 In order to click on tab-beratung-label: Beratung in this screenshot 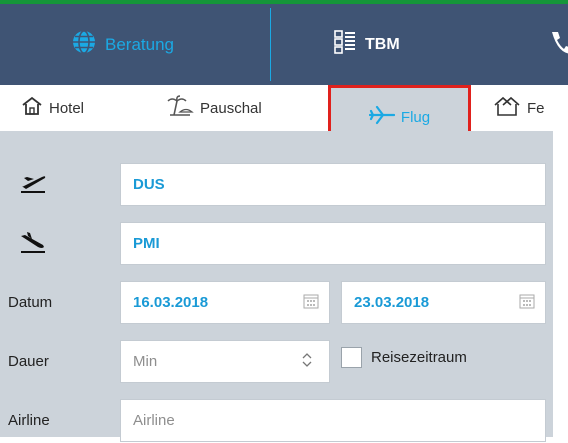, I will do `click(139, 44)`.